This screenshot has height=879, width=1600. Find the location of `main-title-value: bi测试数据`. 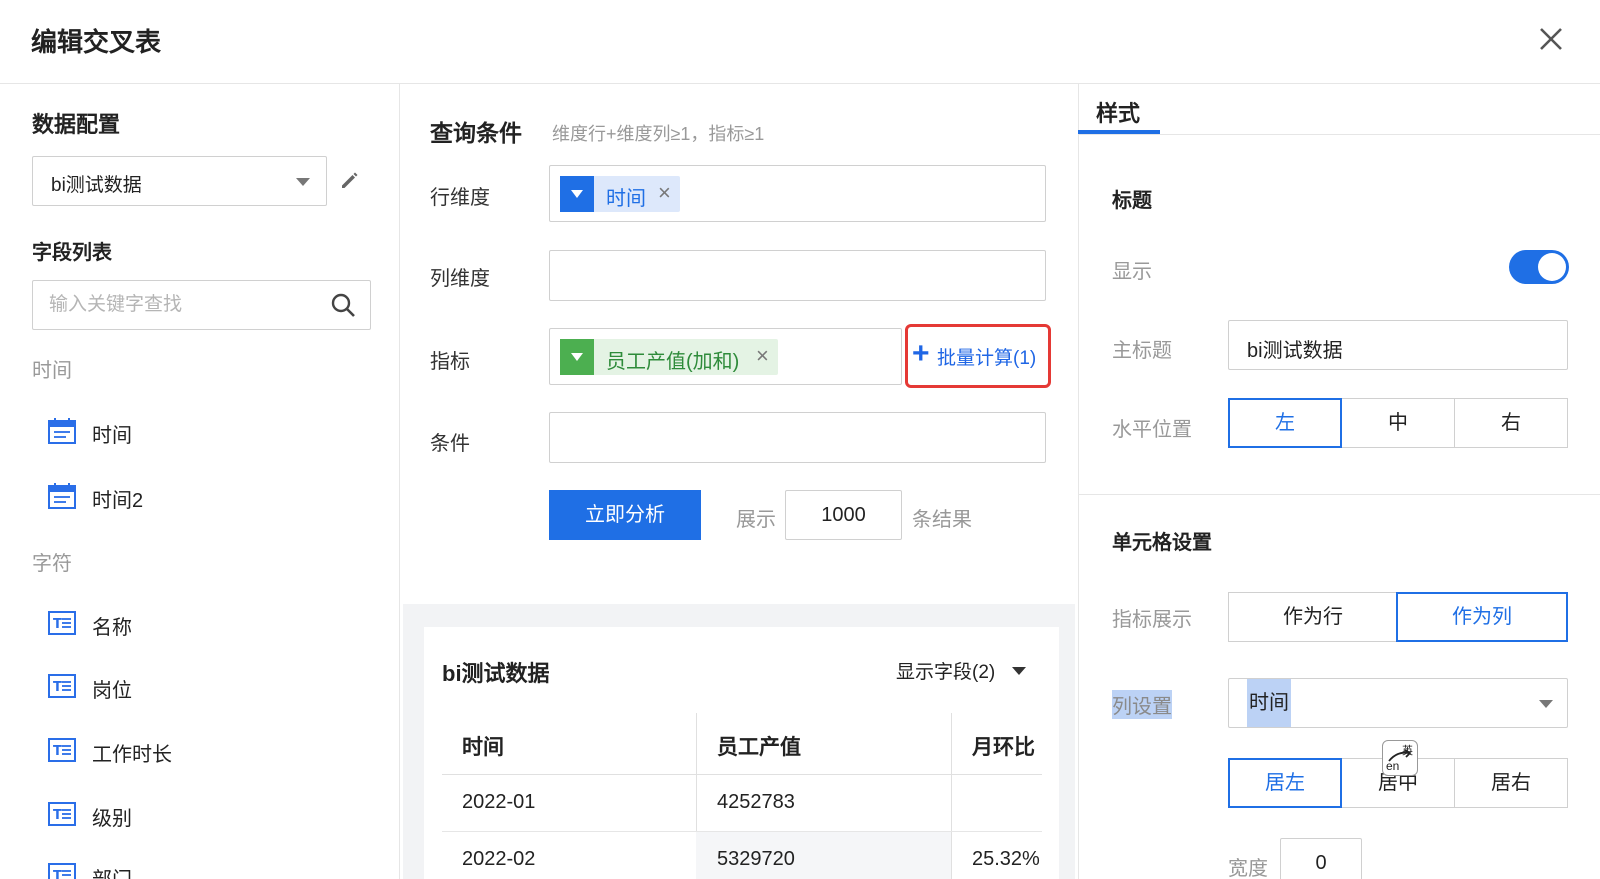

main-title-value: bi测试数据 is located at coordinates (1295, 351).